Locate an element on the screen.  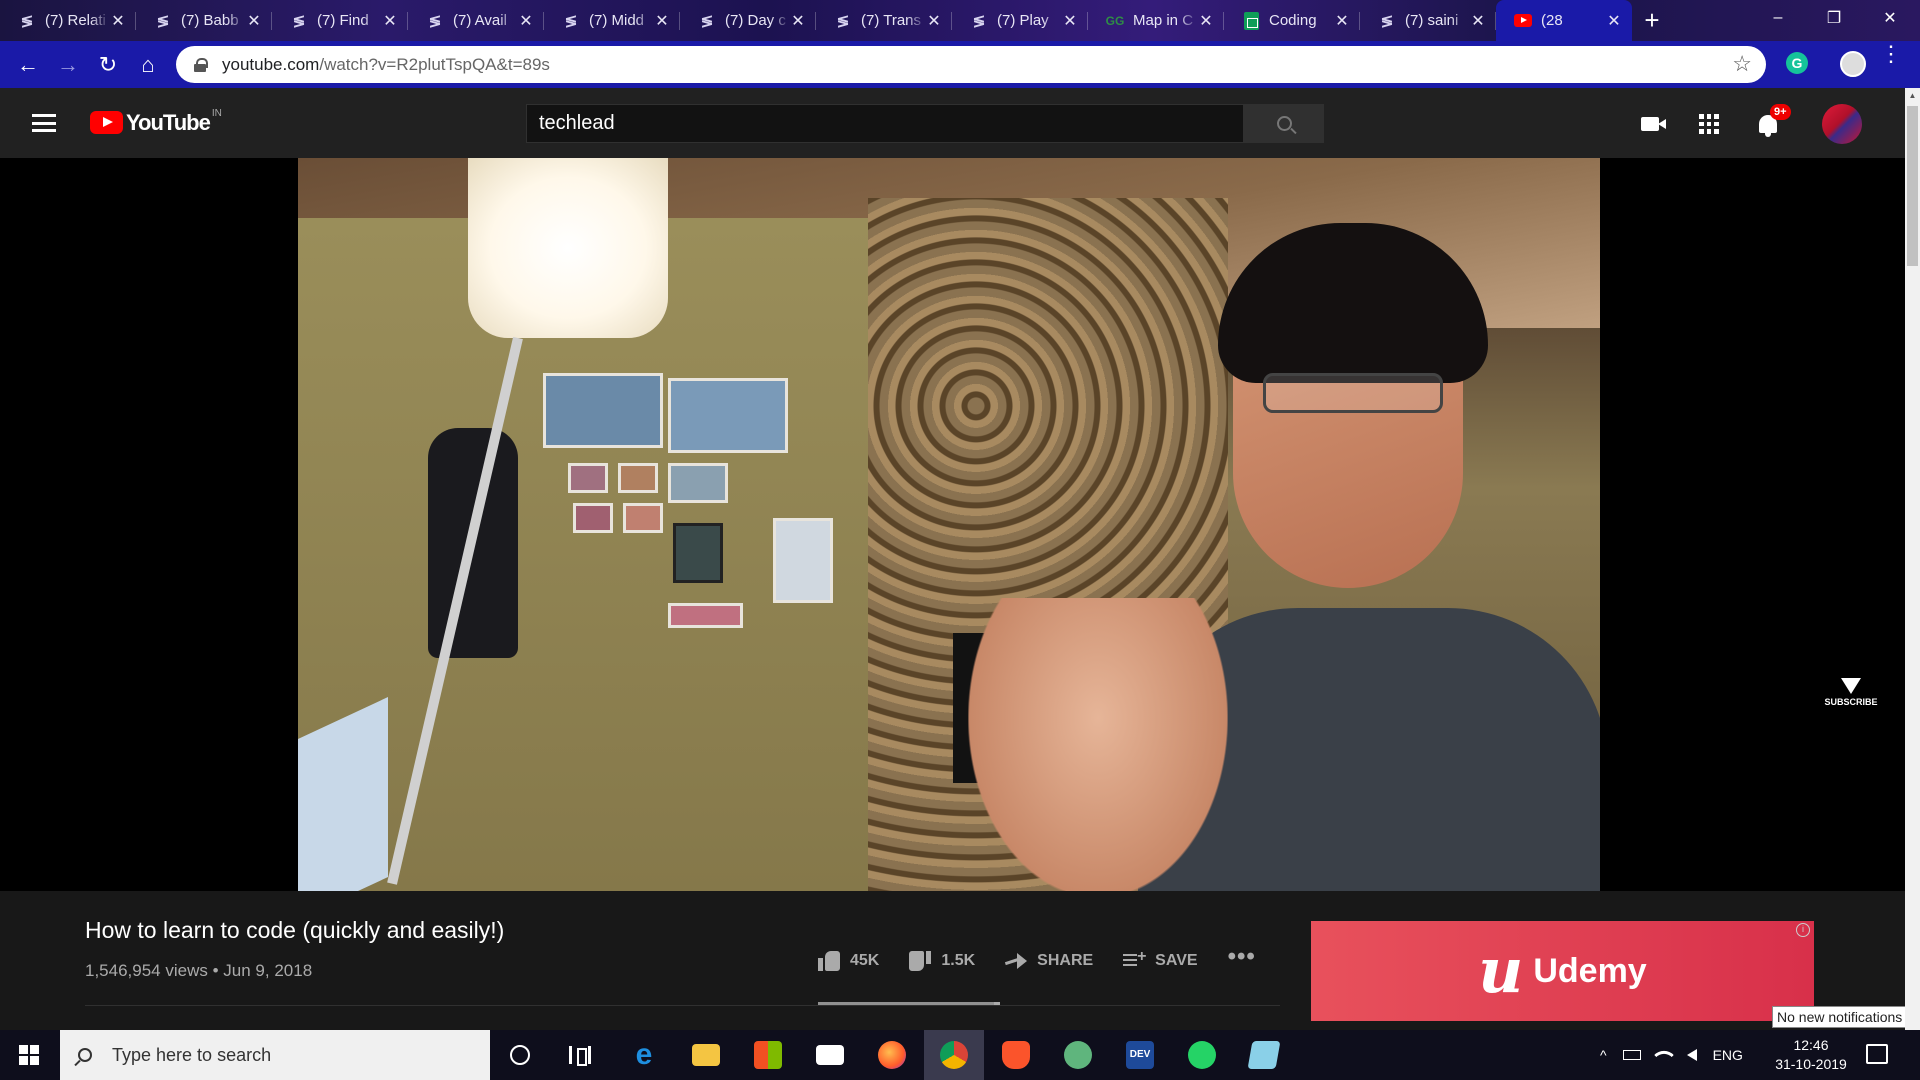
browser-tab: ≶ (7) Midd ✕ is located at coordinates (612, 20).